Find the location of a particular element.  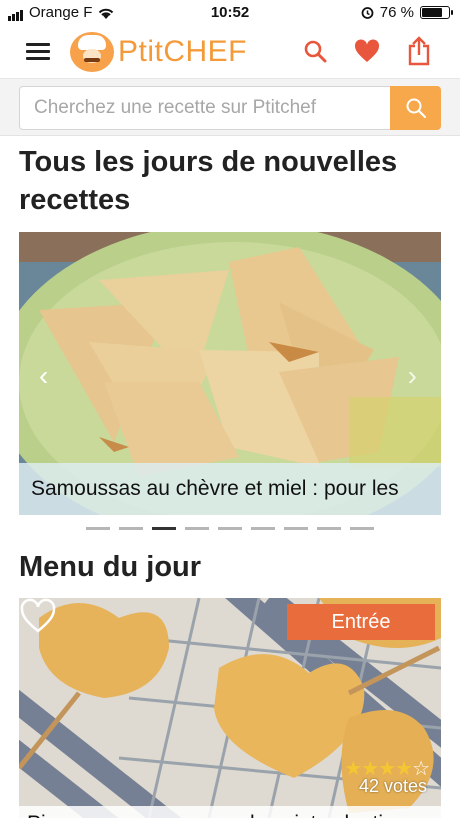

battery-label: 76 % is located at coordinates (396, 12).